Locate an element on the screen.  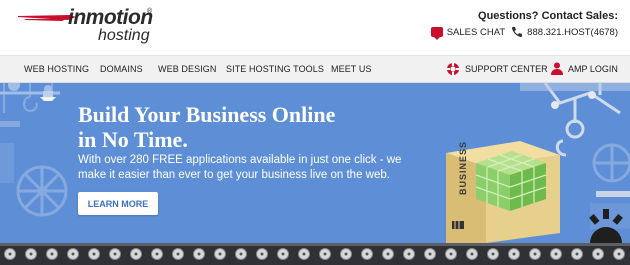
contact-title: Questions? Contact Sales: is located at coordinates (548, 16).